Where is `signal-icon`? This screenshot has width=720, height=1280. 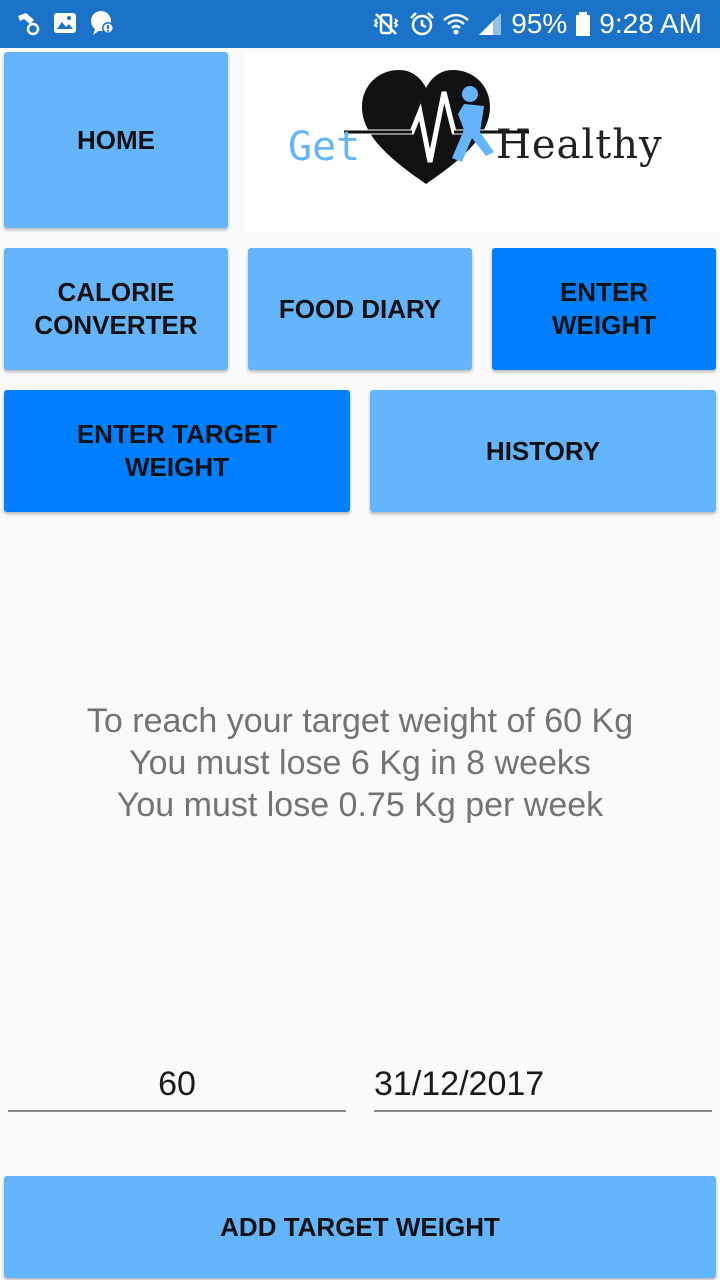 signal-icon is located at coordinates (490, 24).